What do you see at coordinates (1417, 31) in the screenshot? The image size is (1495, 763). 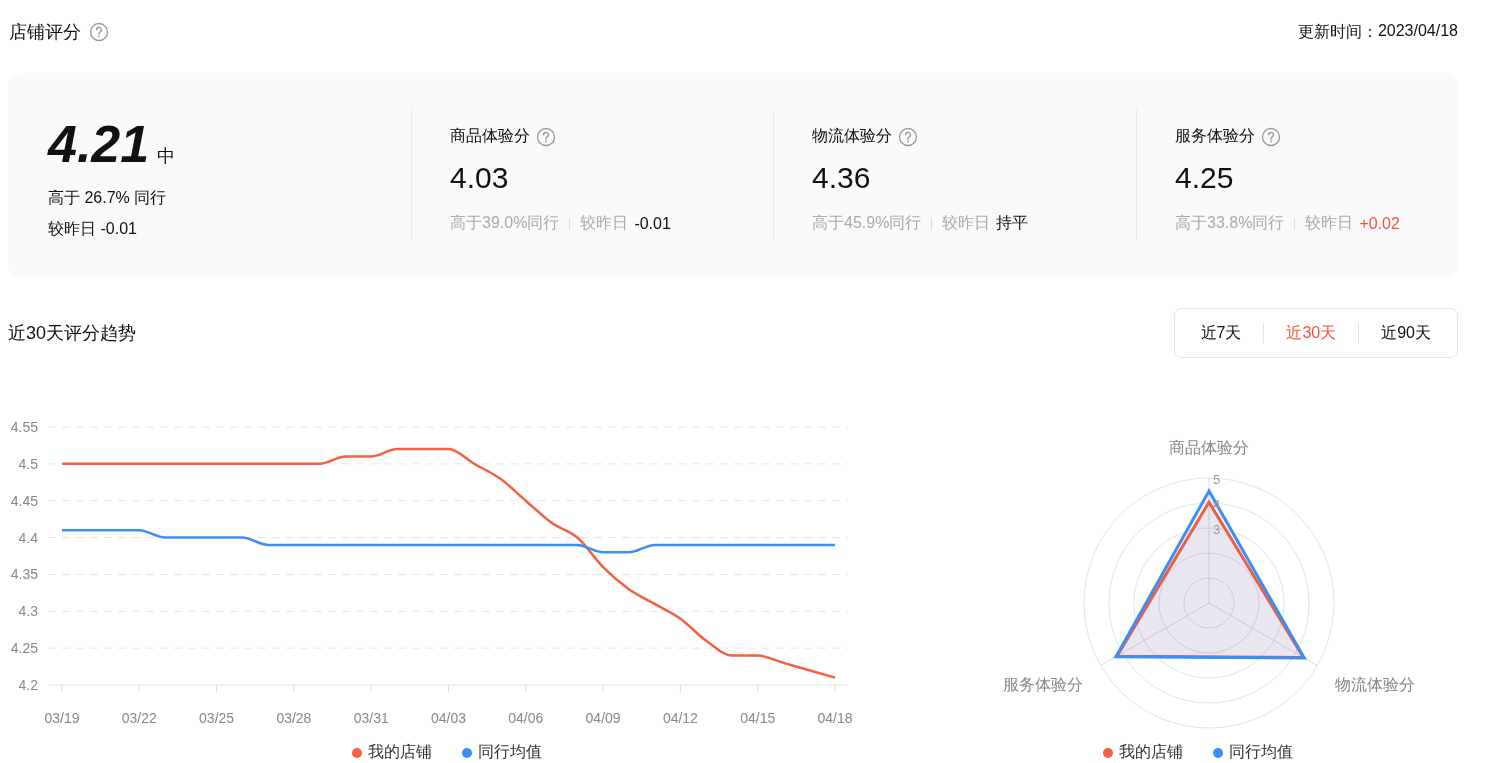 I see `update-date: 2023/04/18` at bounding box center [1417, 31].